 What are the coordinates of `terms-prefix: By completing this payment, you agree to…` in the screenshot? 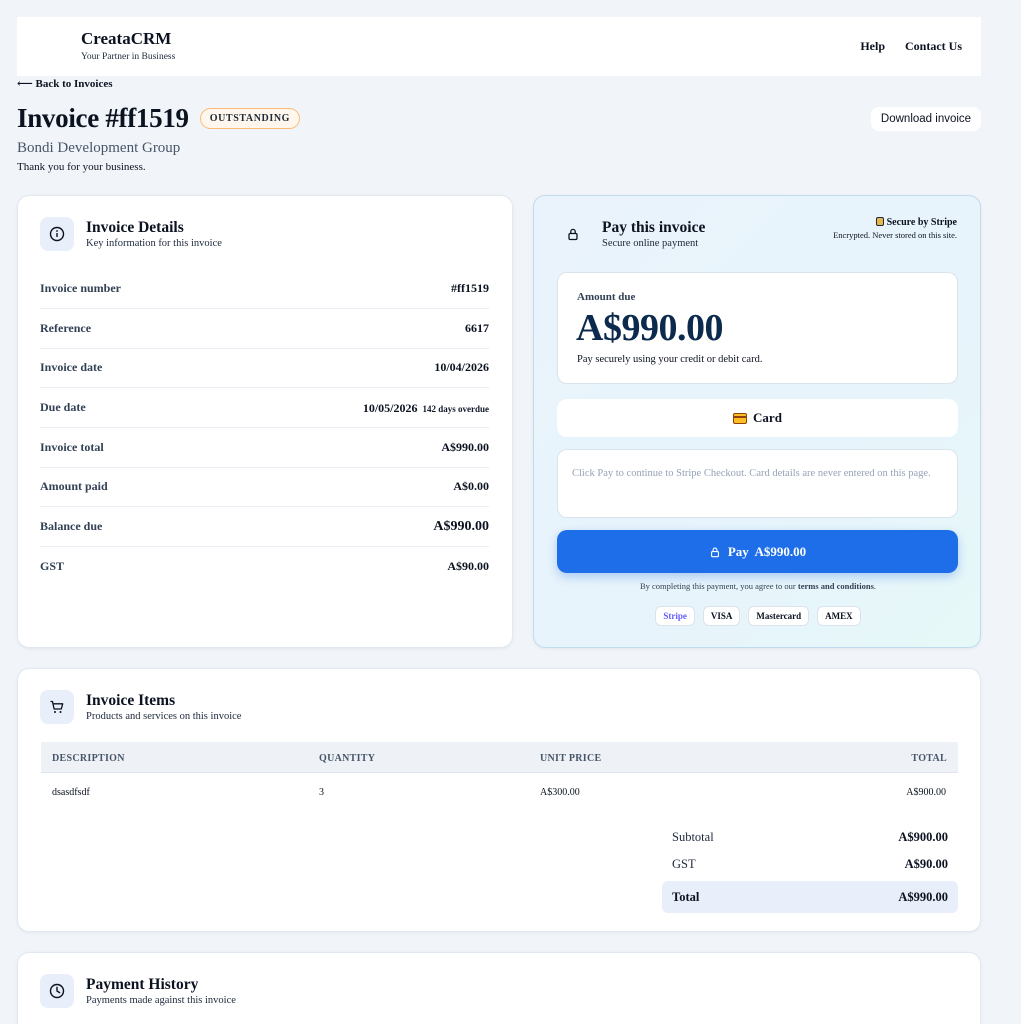 It's located at (718, 586).